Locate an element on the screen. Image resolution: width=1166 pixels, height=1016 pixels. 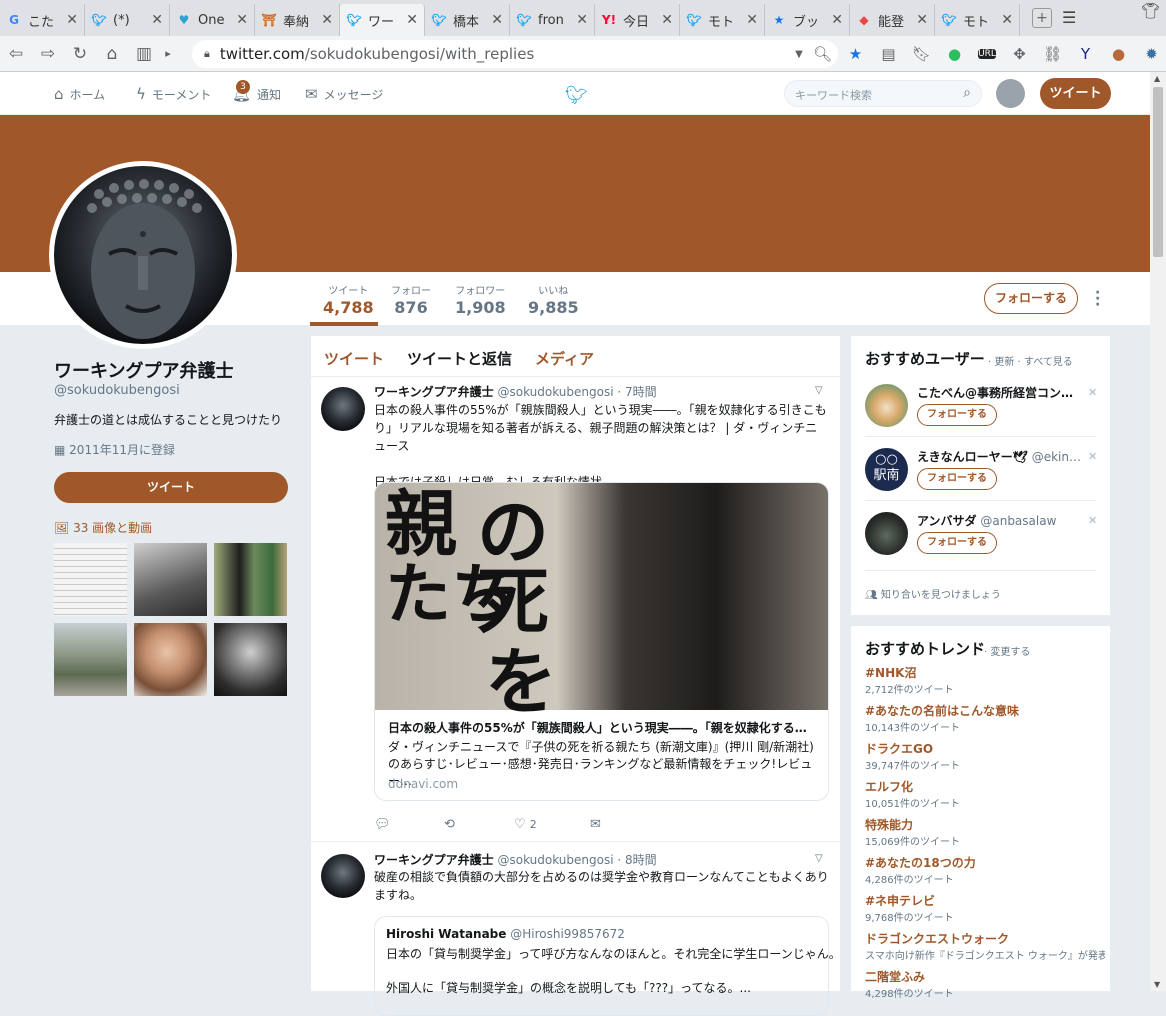
nav-home: ⌂ ホーム is located at coordinates (79, 94).